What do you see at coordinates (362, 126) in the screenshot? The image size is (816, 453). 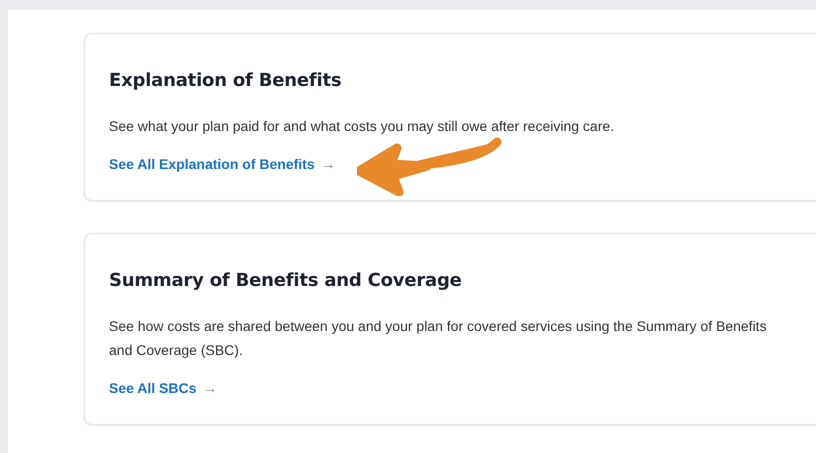 I see `card-description: See what your plan paid for and what costs you may still owe after receiving care.` at bounding box center [362, 126].